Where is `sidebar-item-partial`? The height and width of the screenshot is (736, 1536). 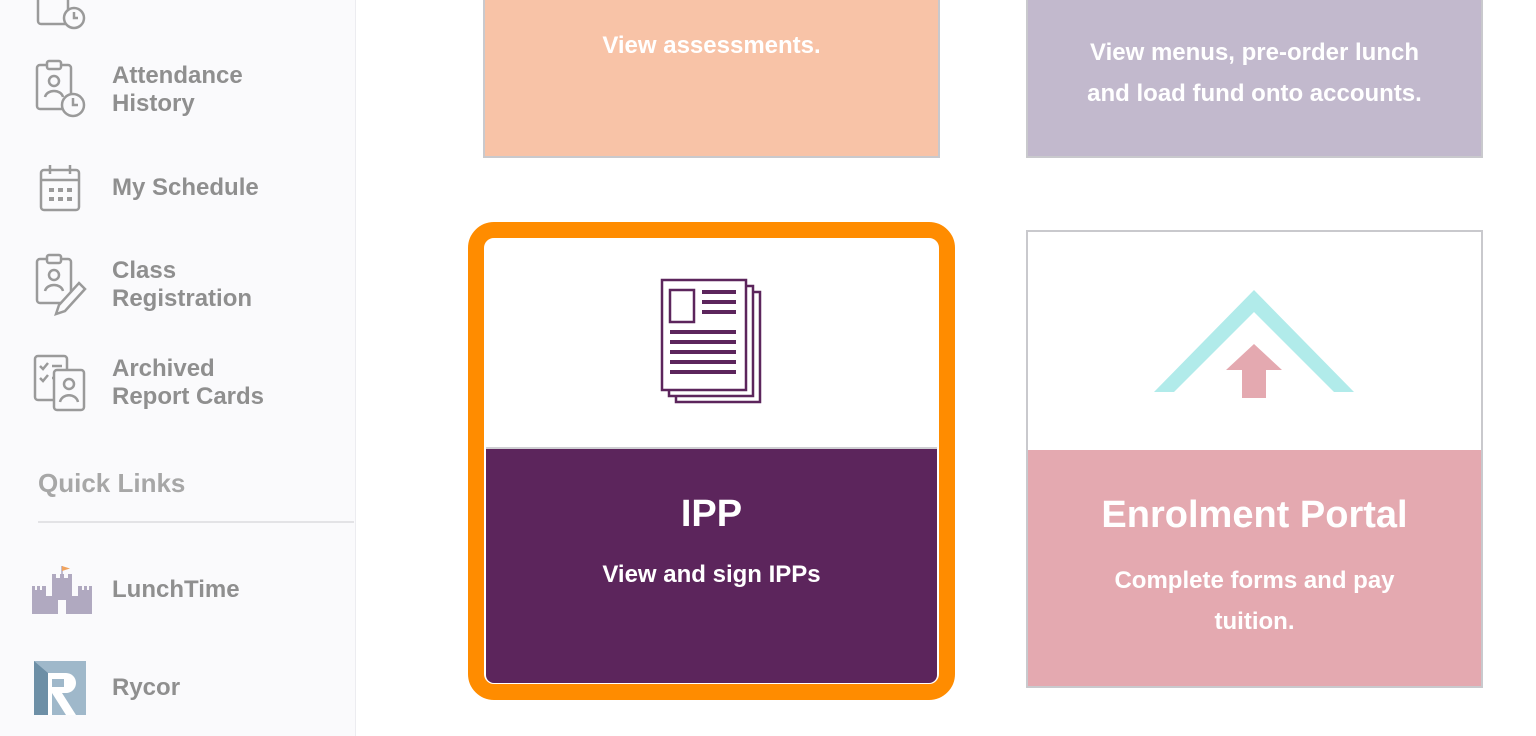
sidebar-item-partial is located at coordinates (182, 19).